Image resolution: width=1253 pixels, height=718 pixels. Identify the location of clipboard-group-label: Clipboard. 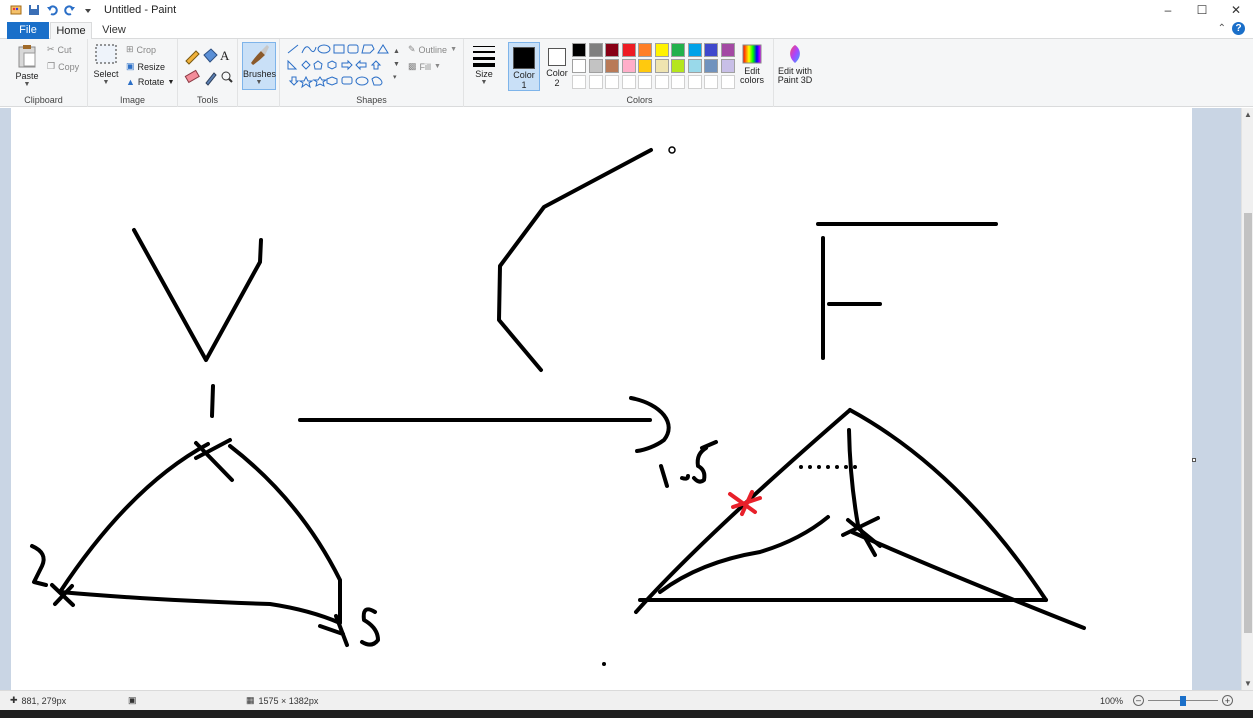
(43, 100).